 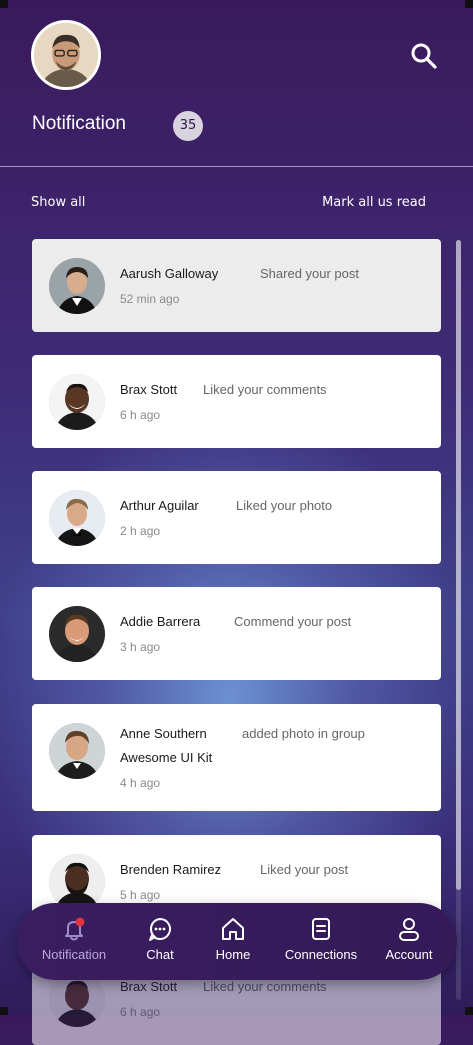 I want to click on nav-item-account: Account, so click(x=409, y=938).